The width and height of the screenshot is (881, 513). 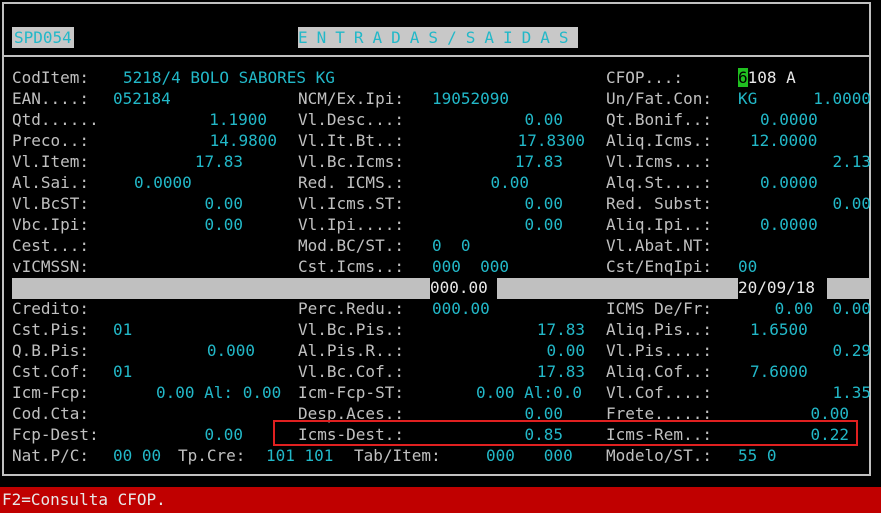 What do you see at coordinates (529, 392) in the screenshot?
I see `value-icm-fcp-st: 0.00 Al:0.0` at bounding box center [529, 392].